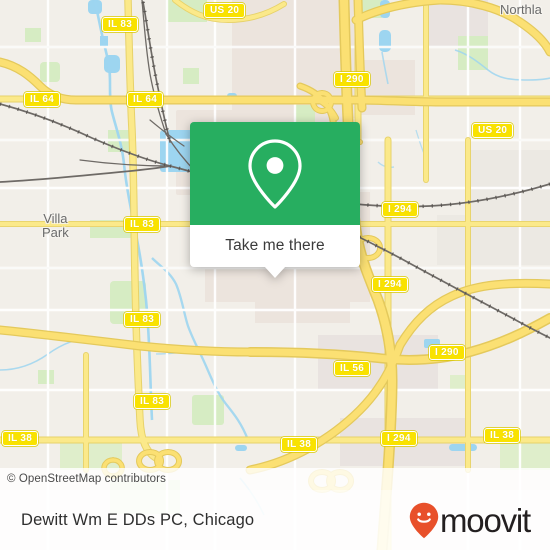 The width and height of the screenshot is (550, 550). I want to click on popup-pointer, so click(275, 272).